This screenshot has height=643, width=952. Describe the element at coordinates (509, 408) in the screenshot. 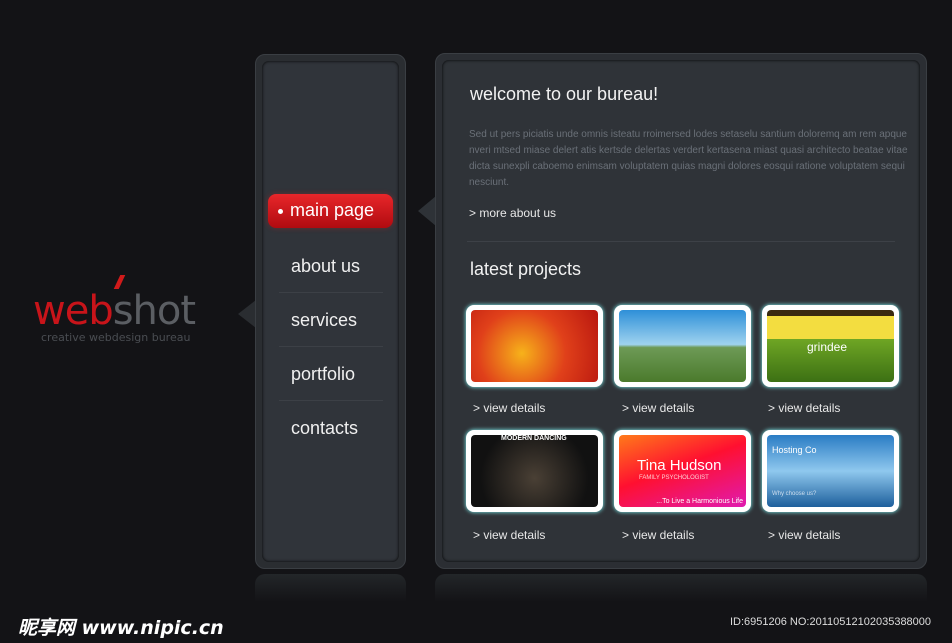

I see `view-details-link-1: > view details` at that location.